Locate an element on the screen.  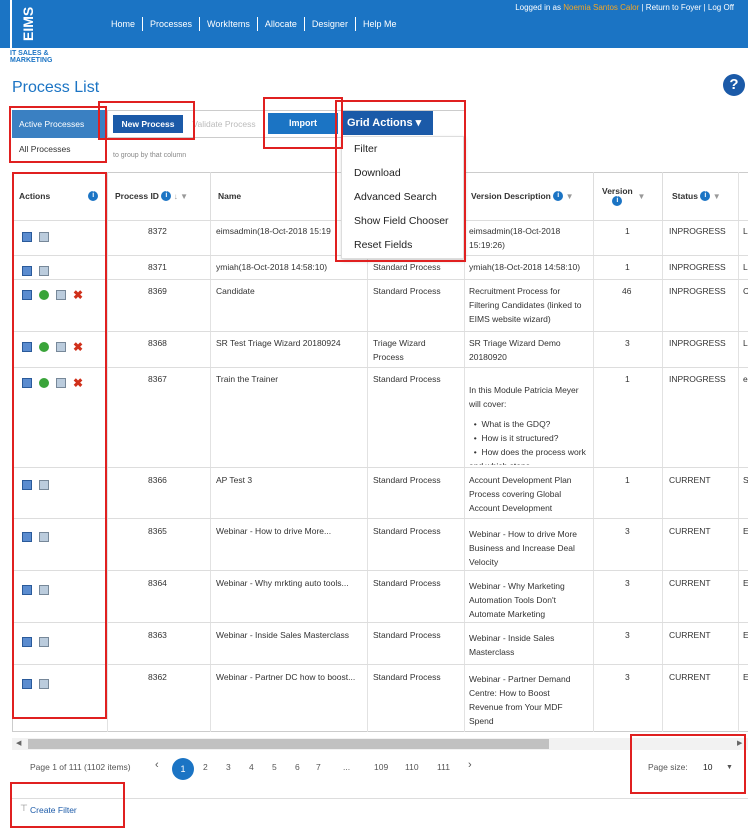
pager-page: 111 is located at coordinates (443, 767).